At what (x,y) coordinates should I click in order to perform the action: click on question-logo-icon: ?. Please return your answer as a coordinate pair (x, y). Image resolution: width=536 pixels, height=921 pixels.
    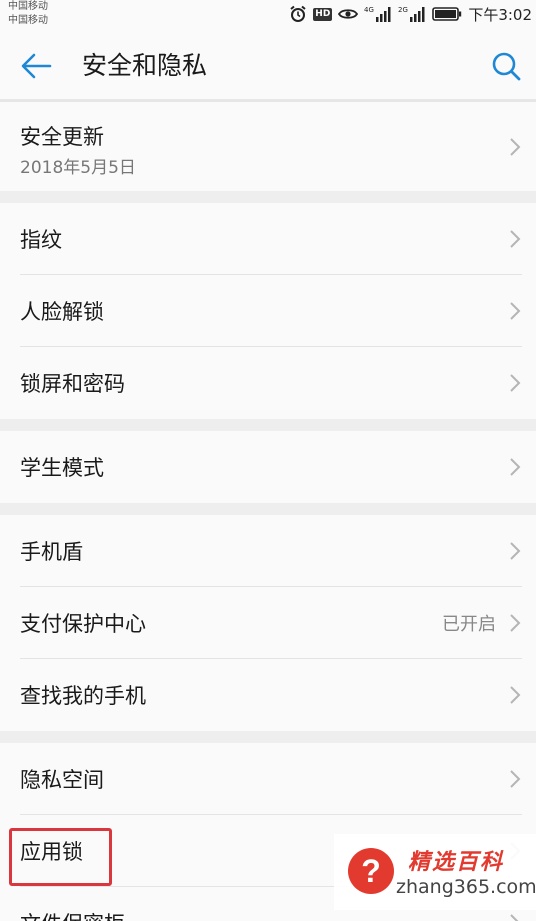
    Looking at the image, I should click on (371, 871).